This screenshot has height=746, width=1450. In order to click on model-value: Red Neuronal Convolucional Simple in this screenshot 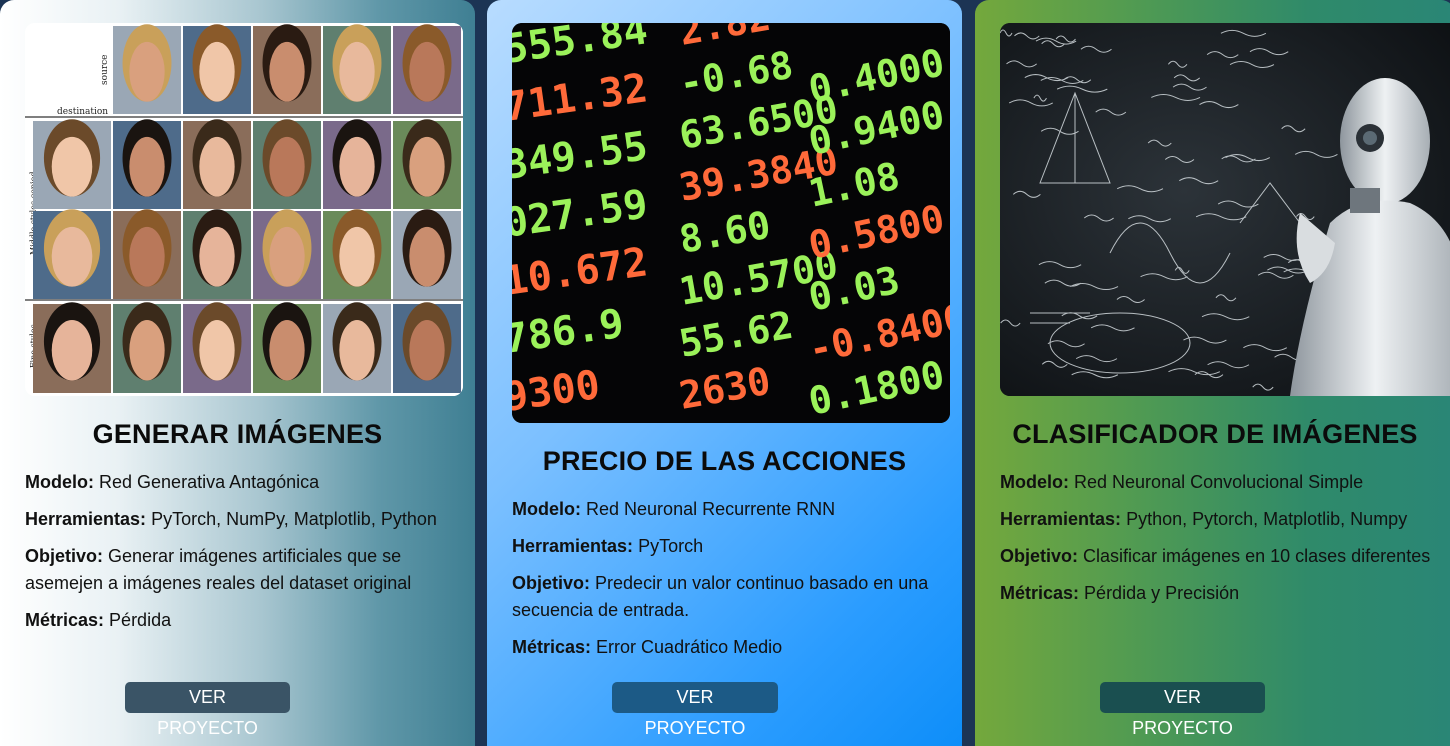, I will do `click(1219, 482)`.